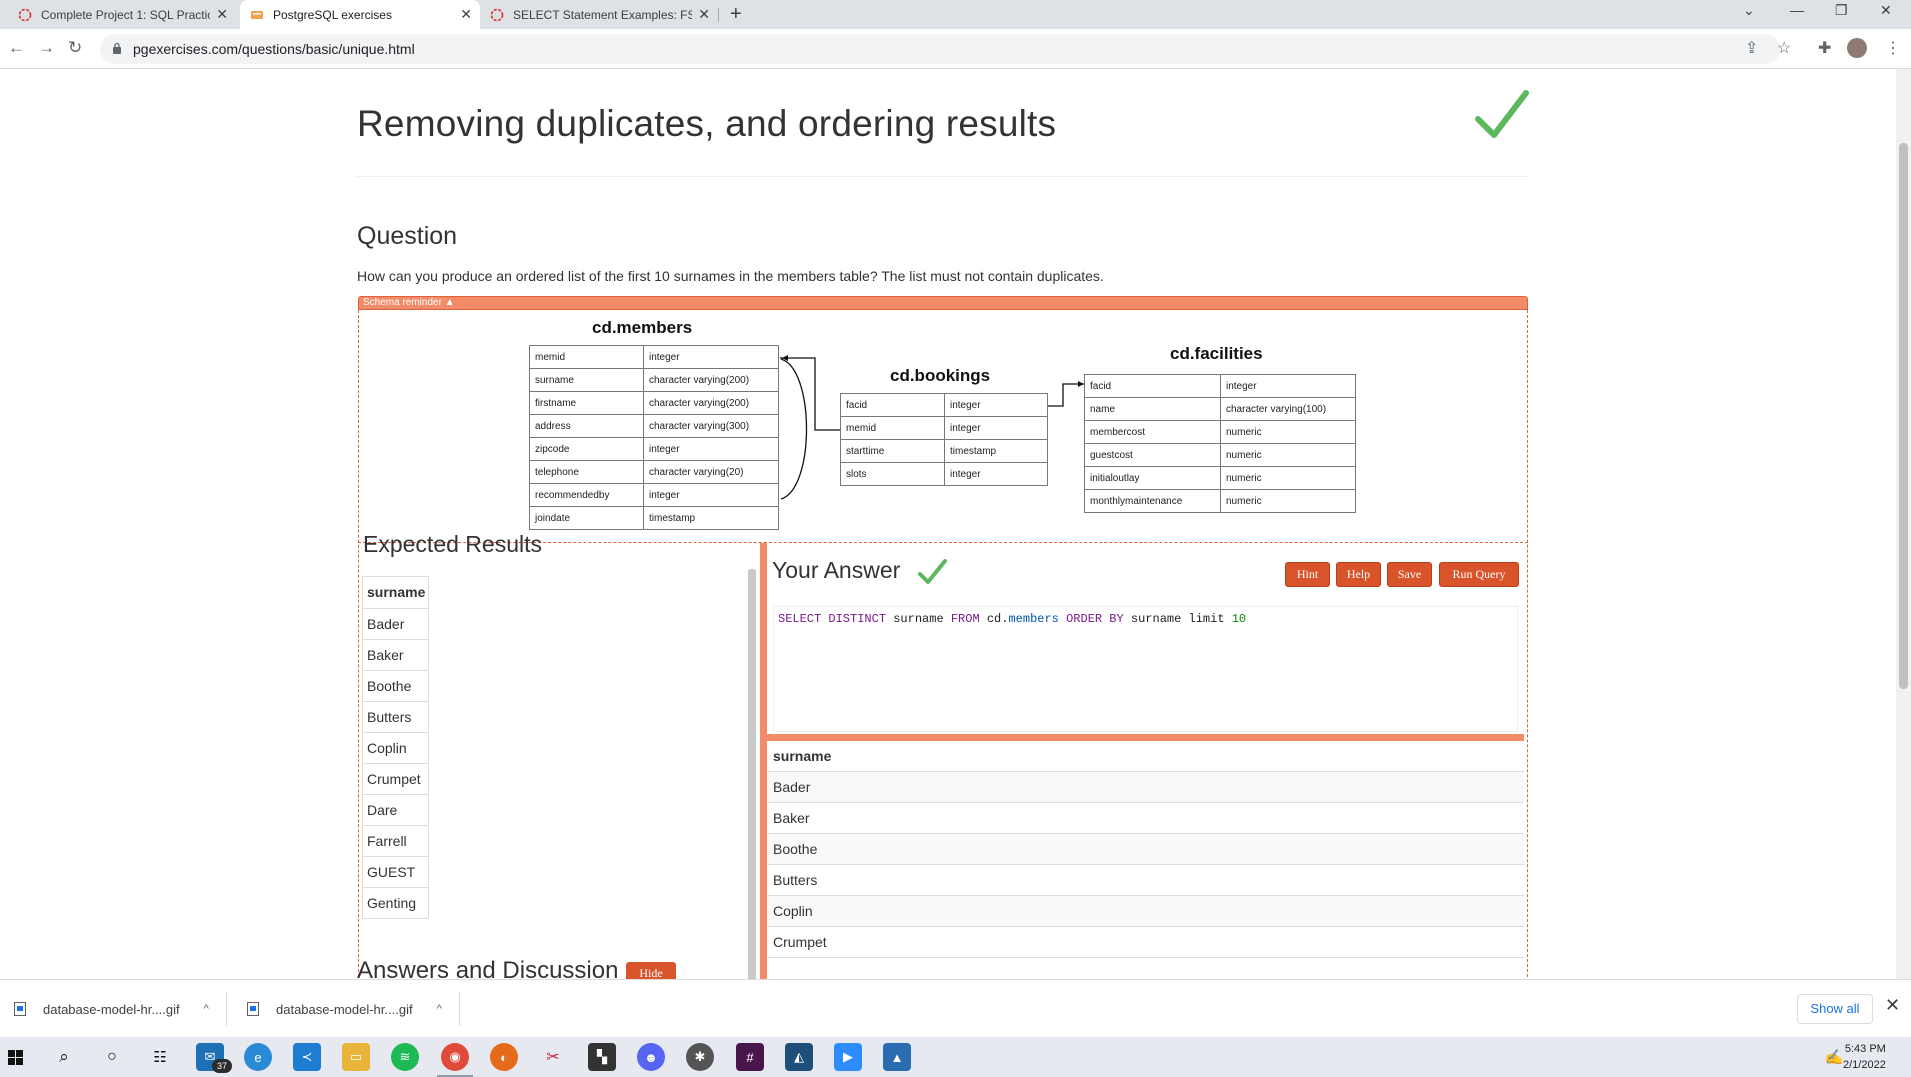 This screenshot has width=1911, height=1077. I want to click on chrome-menu-icon: ⋮, so click(1893, 48).